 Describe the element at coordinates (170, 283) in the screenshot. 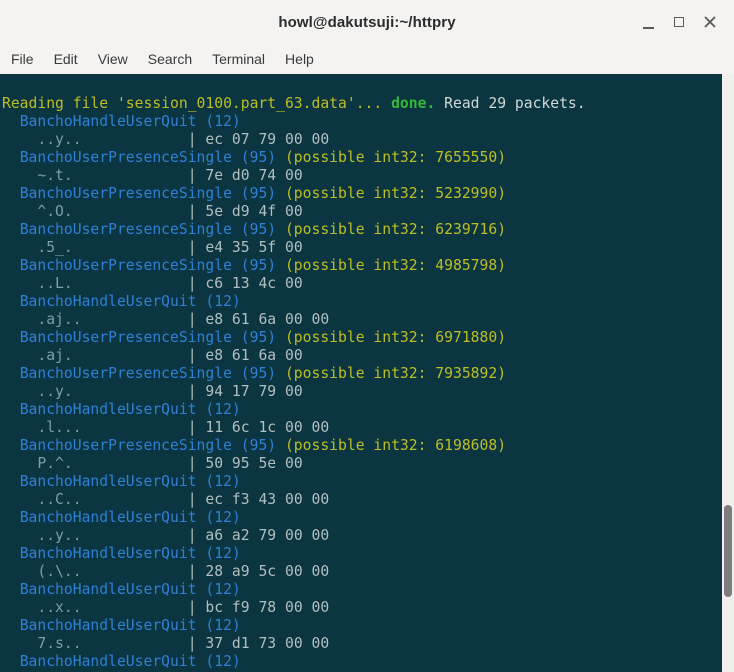

I see `hexdump-line: ..L. | c6 13 4c 00` at that location.